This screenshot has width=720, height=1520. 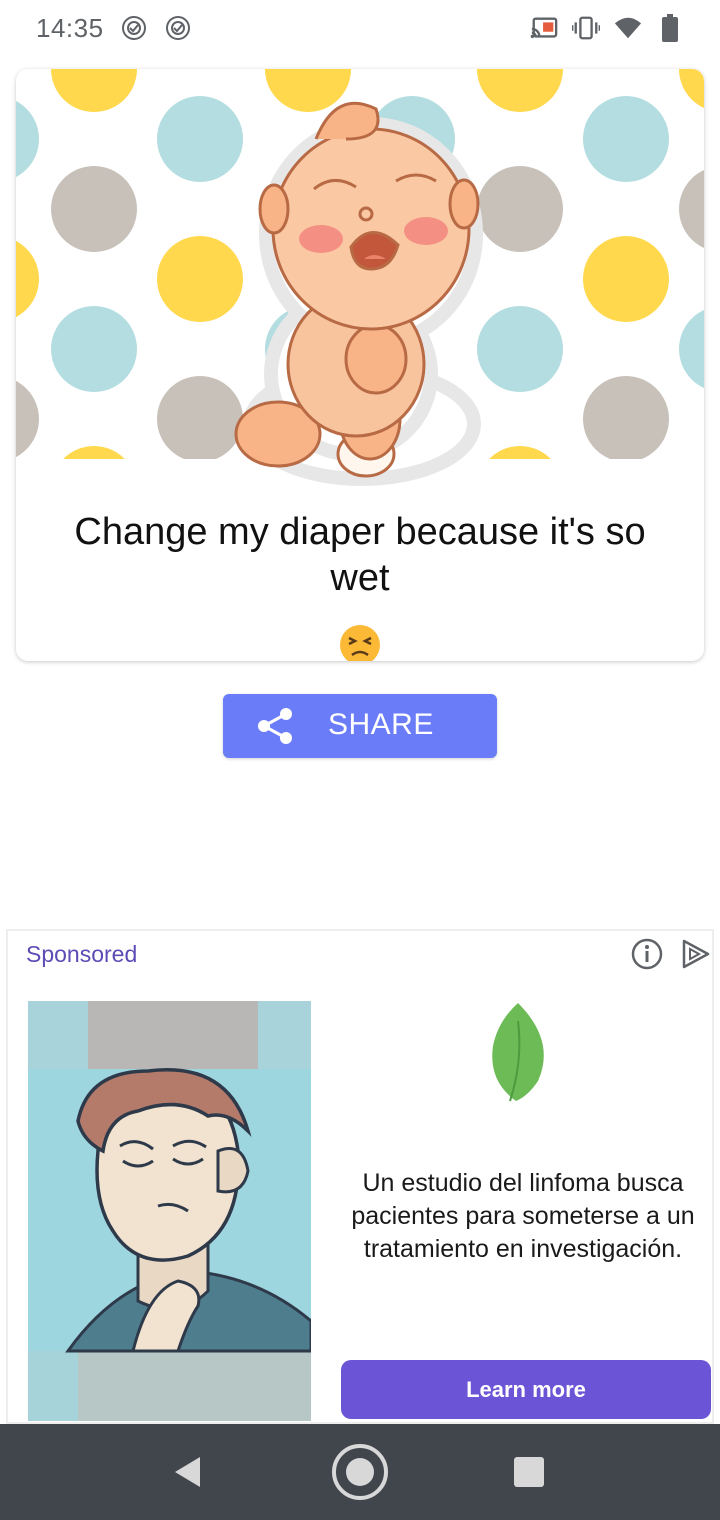 What do you see at coordinates (82, 954) in the screenshot?
I see `sponsored-label: Sponsored` at bounding box center [82, 954].